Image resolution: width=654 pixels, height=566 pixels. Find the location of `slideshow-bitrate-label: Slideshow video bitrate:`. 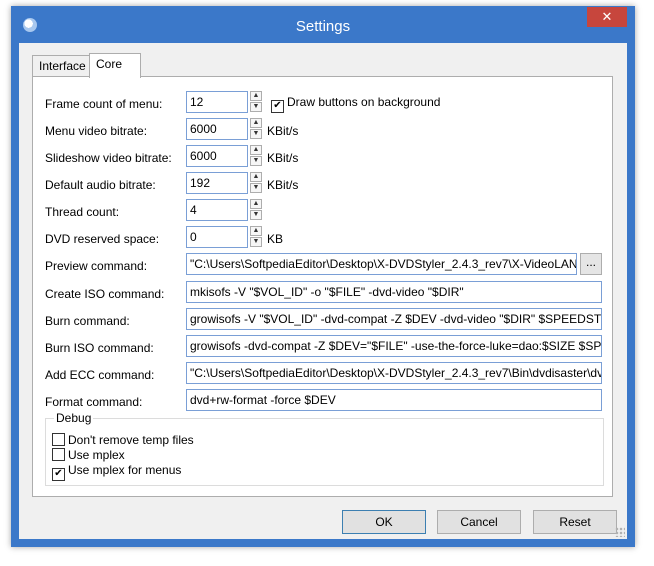

slideshow-bitrate-label: Slideshow video bitrate: is located at coordinates (108, 158).